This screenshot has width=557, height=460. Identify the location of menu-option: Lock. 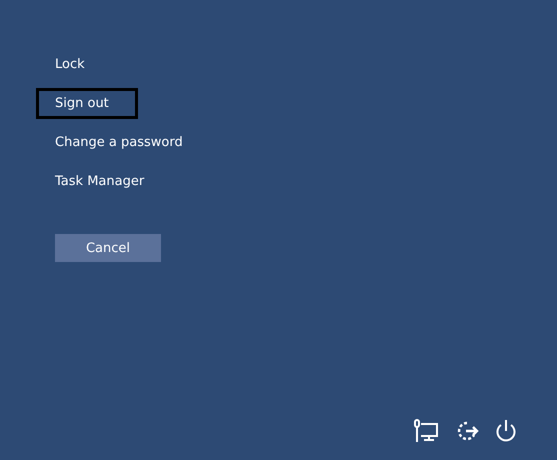
(75, 64).